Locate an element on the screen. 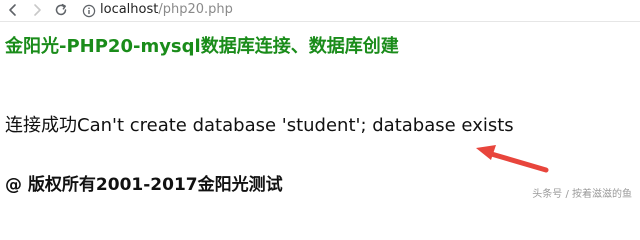  url-host: localhost is located at coordinates (129, 9).